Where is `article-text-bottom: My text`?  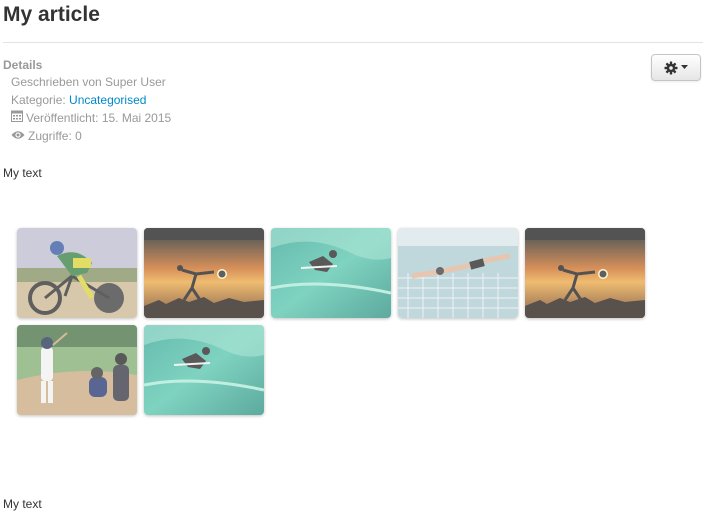 article-text-bottom: My text is located at coordinates (22, 504).